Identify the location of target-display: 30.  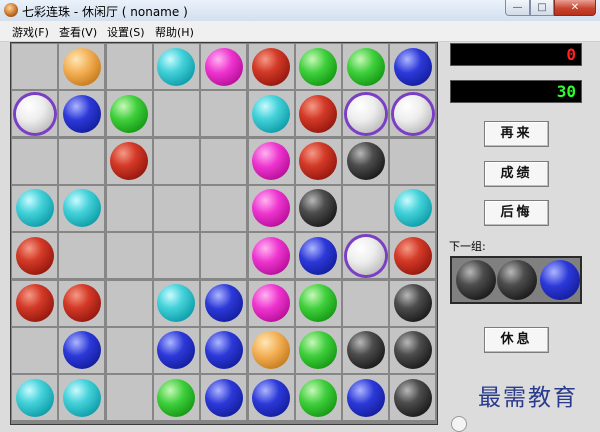
(516, 91).